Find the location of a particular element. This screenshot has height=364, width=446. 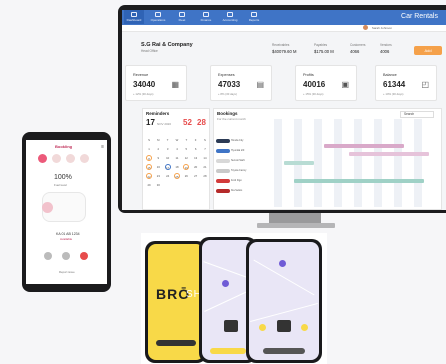

calendar-icon: ▦ is located at coordinates (175, 84).